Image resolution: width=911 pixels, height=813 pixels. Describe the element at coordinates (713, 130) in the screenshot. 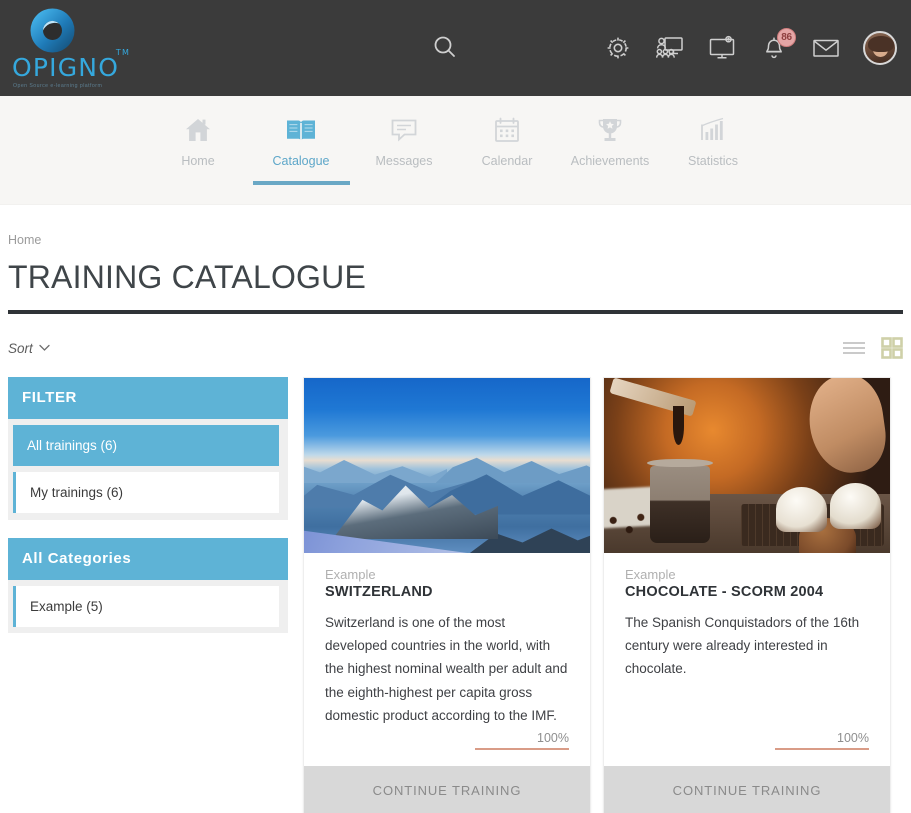

I see `bar-chart-icon` at that location.